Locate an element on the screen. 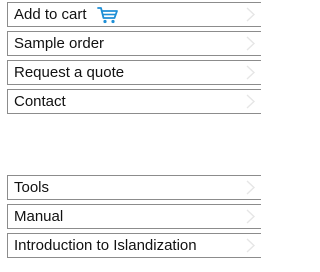 The width and height of the screenshot is (320, 272). menu-item-contact: Contact is located at coordinates (134, 101).